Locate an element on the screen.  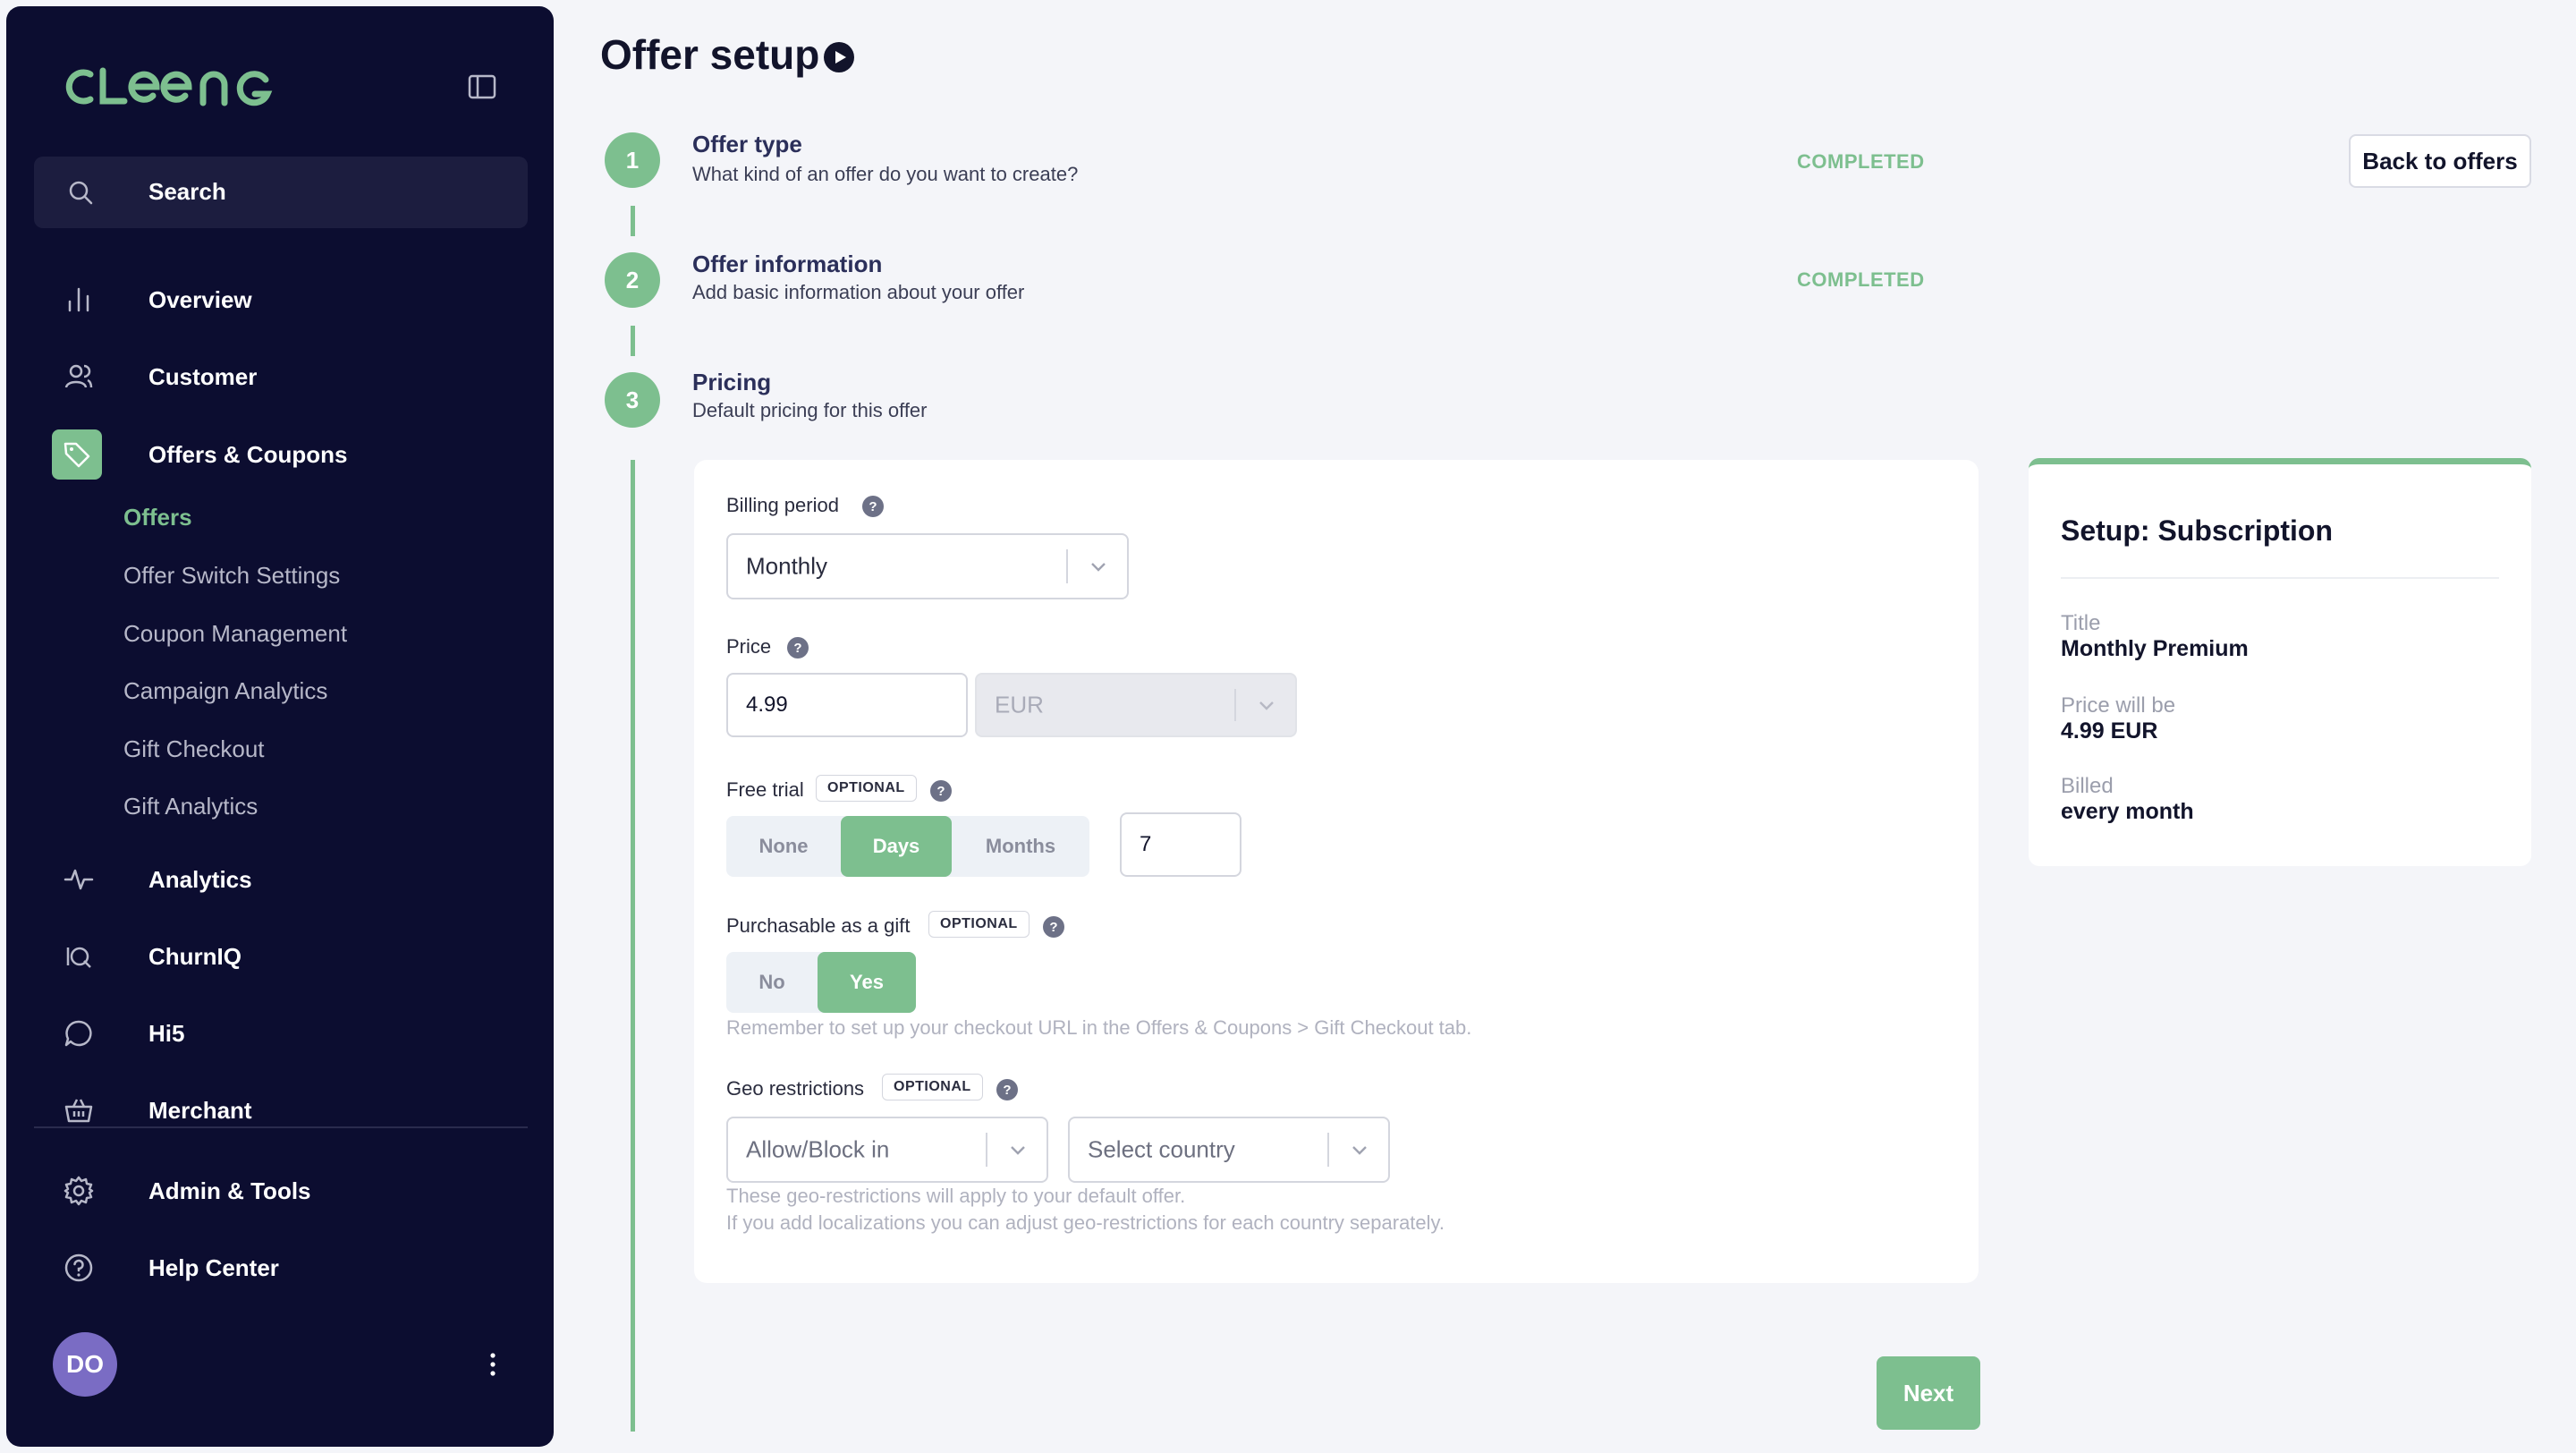
sidebar-item-hi5: Hi5 is located at coordinates (281, 1033).